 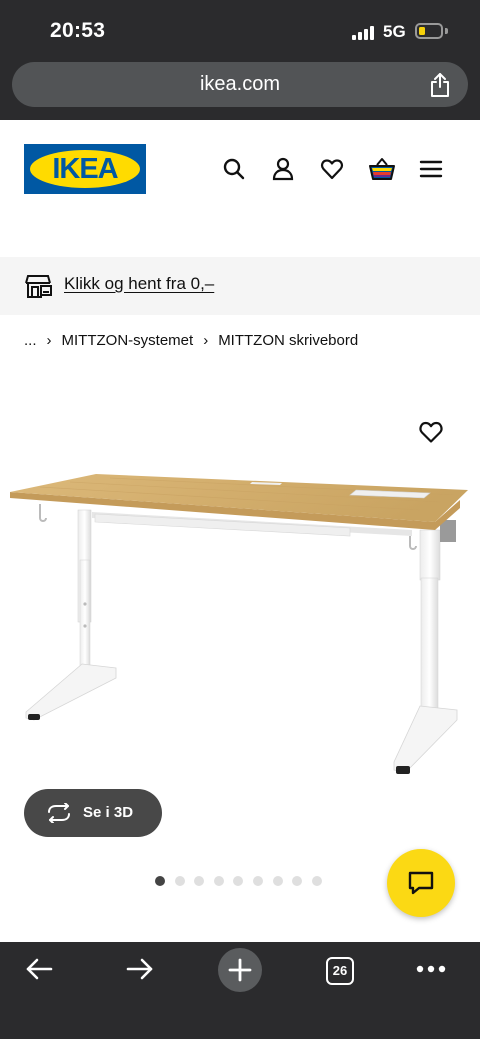 What do you see at coordinates (240, 31) in the screenshot?
I see `status-bar: 20:53 5G` at bounding box center [240, 31].